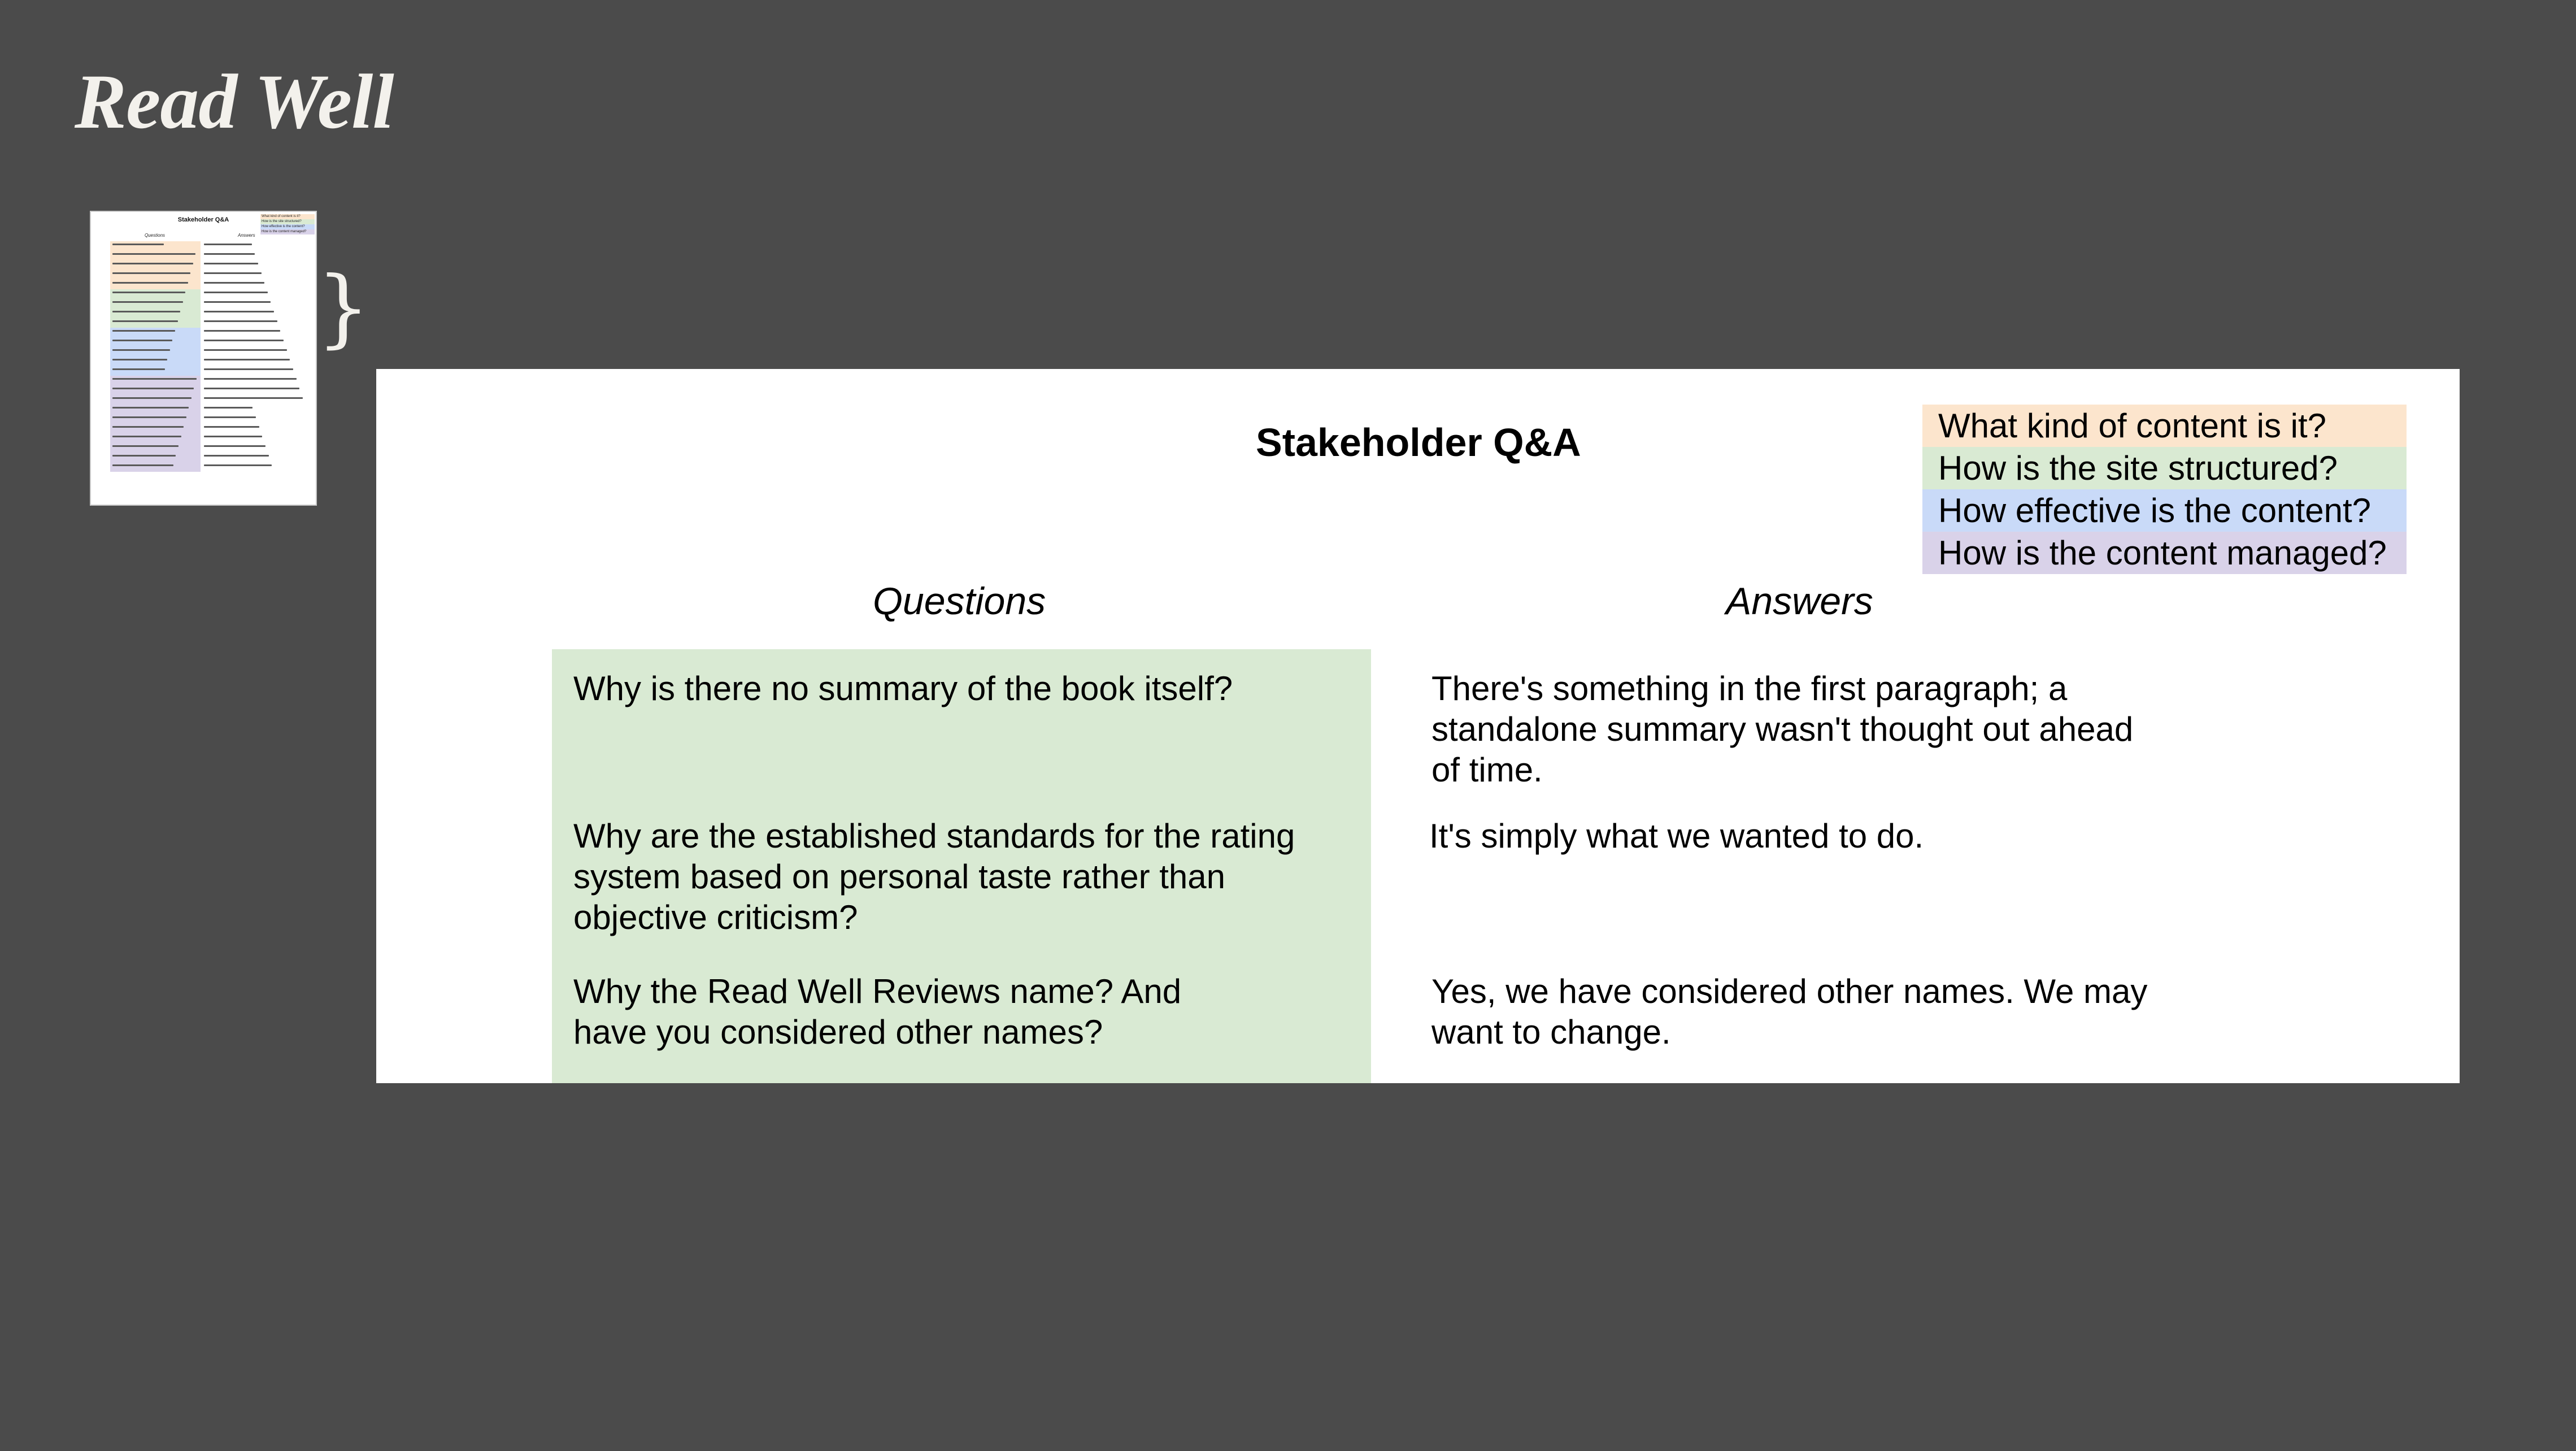 This screenshot has width=2576, height=1451. What do you see at coordinates (234, 102) in the screenshot?
I see `brand-logo: Read Well` at bounding box center [234, 102].